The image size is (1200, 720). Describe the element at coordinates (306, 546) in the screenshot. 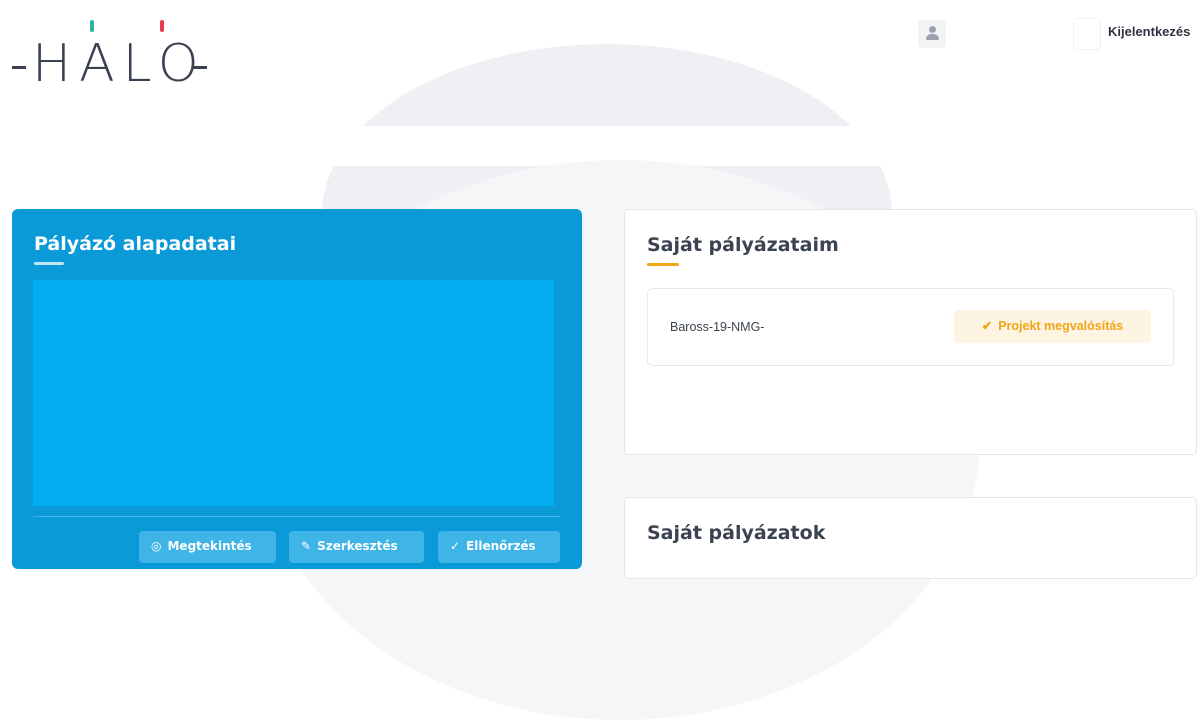

I see `pencil-icon: ✎` at that location.